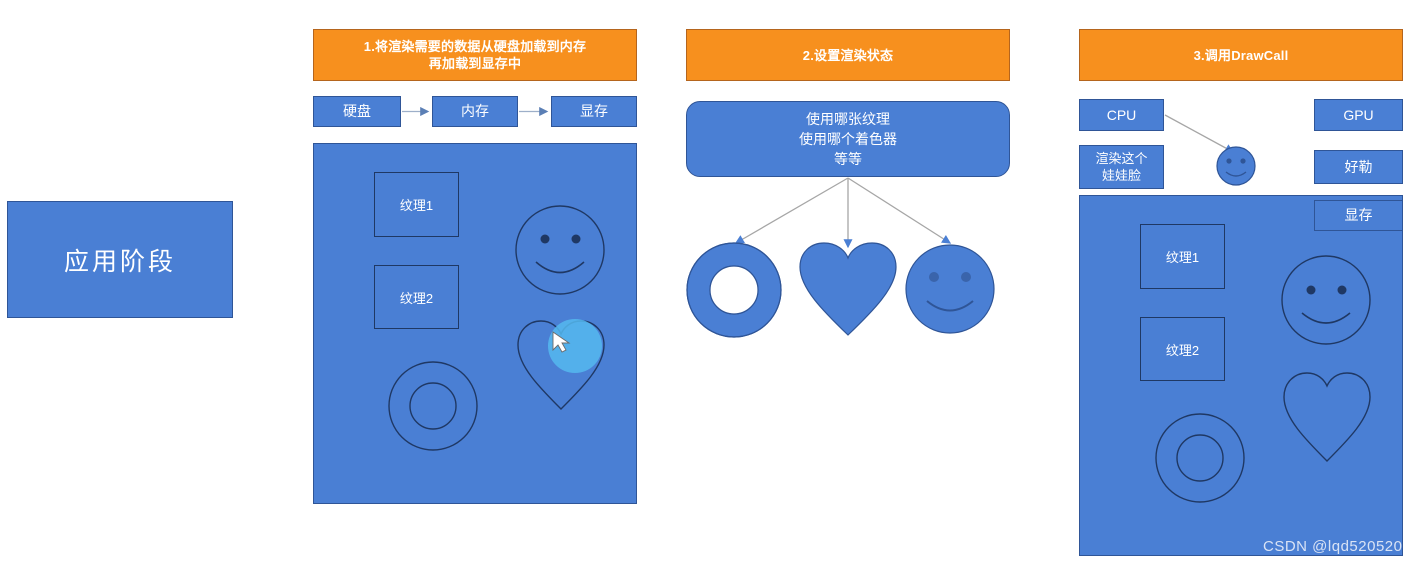  I want to click on cpu-box-label: CPU, so click(1121, 114).